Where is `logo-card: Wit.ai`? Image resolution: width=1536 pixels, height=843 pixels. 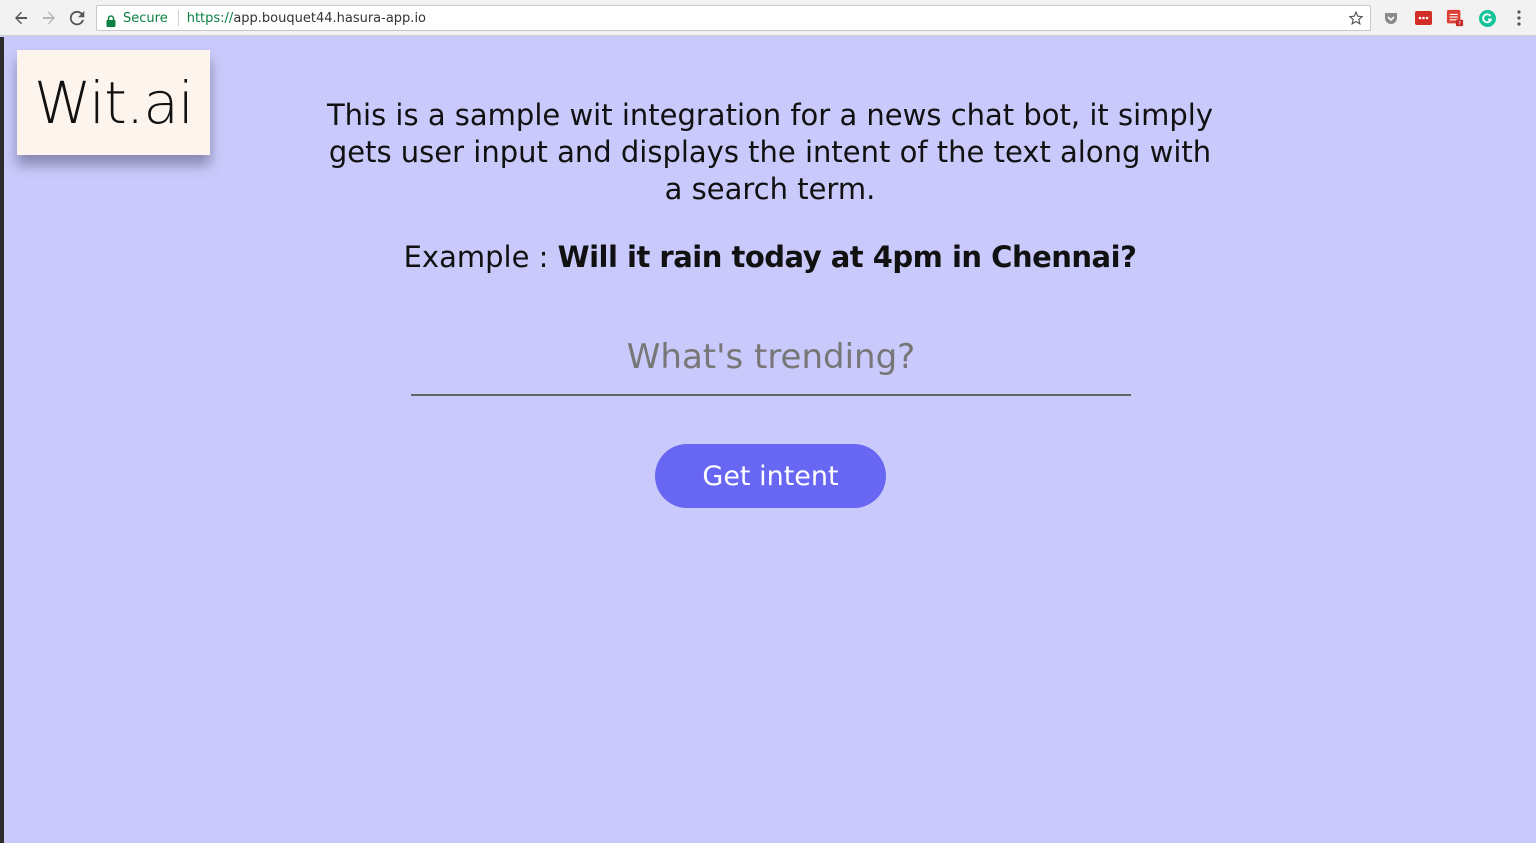 logo-card: Wit.ai is located at coordinates (113, 102).